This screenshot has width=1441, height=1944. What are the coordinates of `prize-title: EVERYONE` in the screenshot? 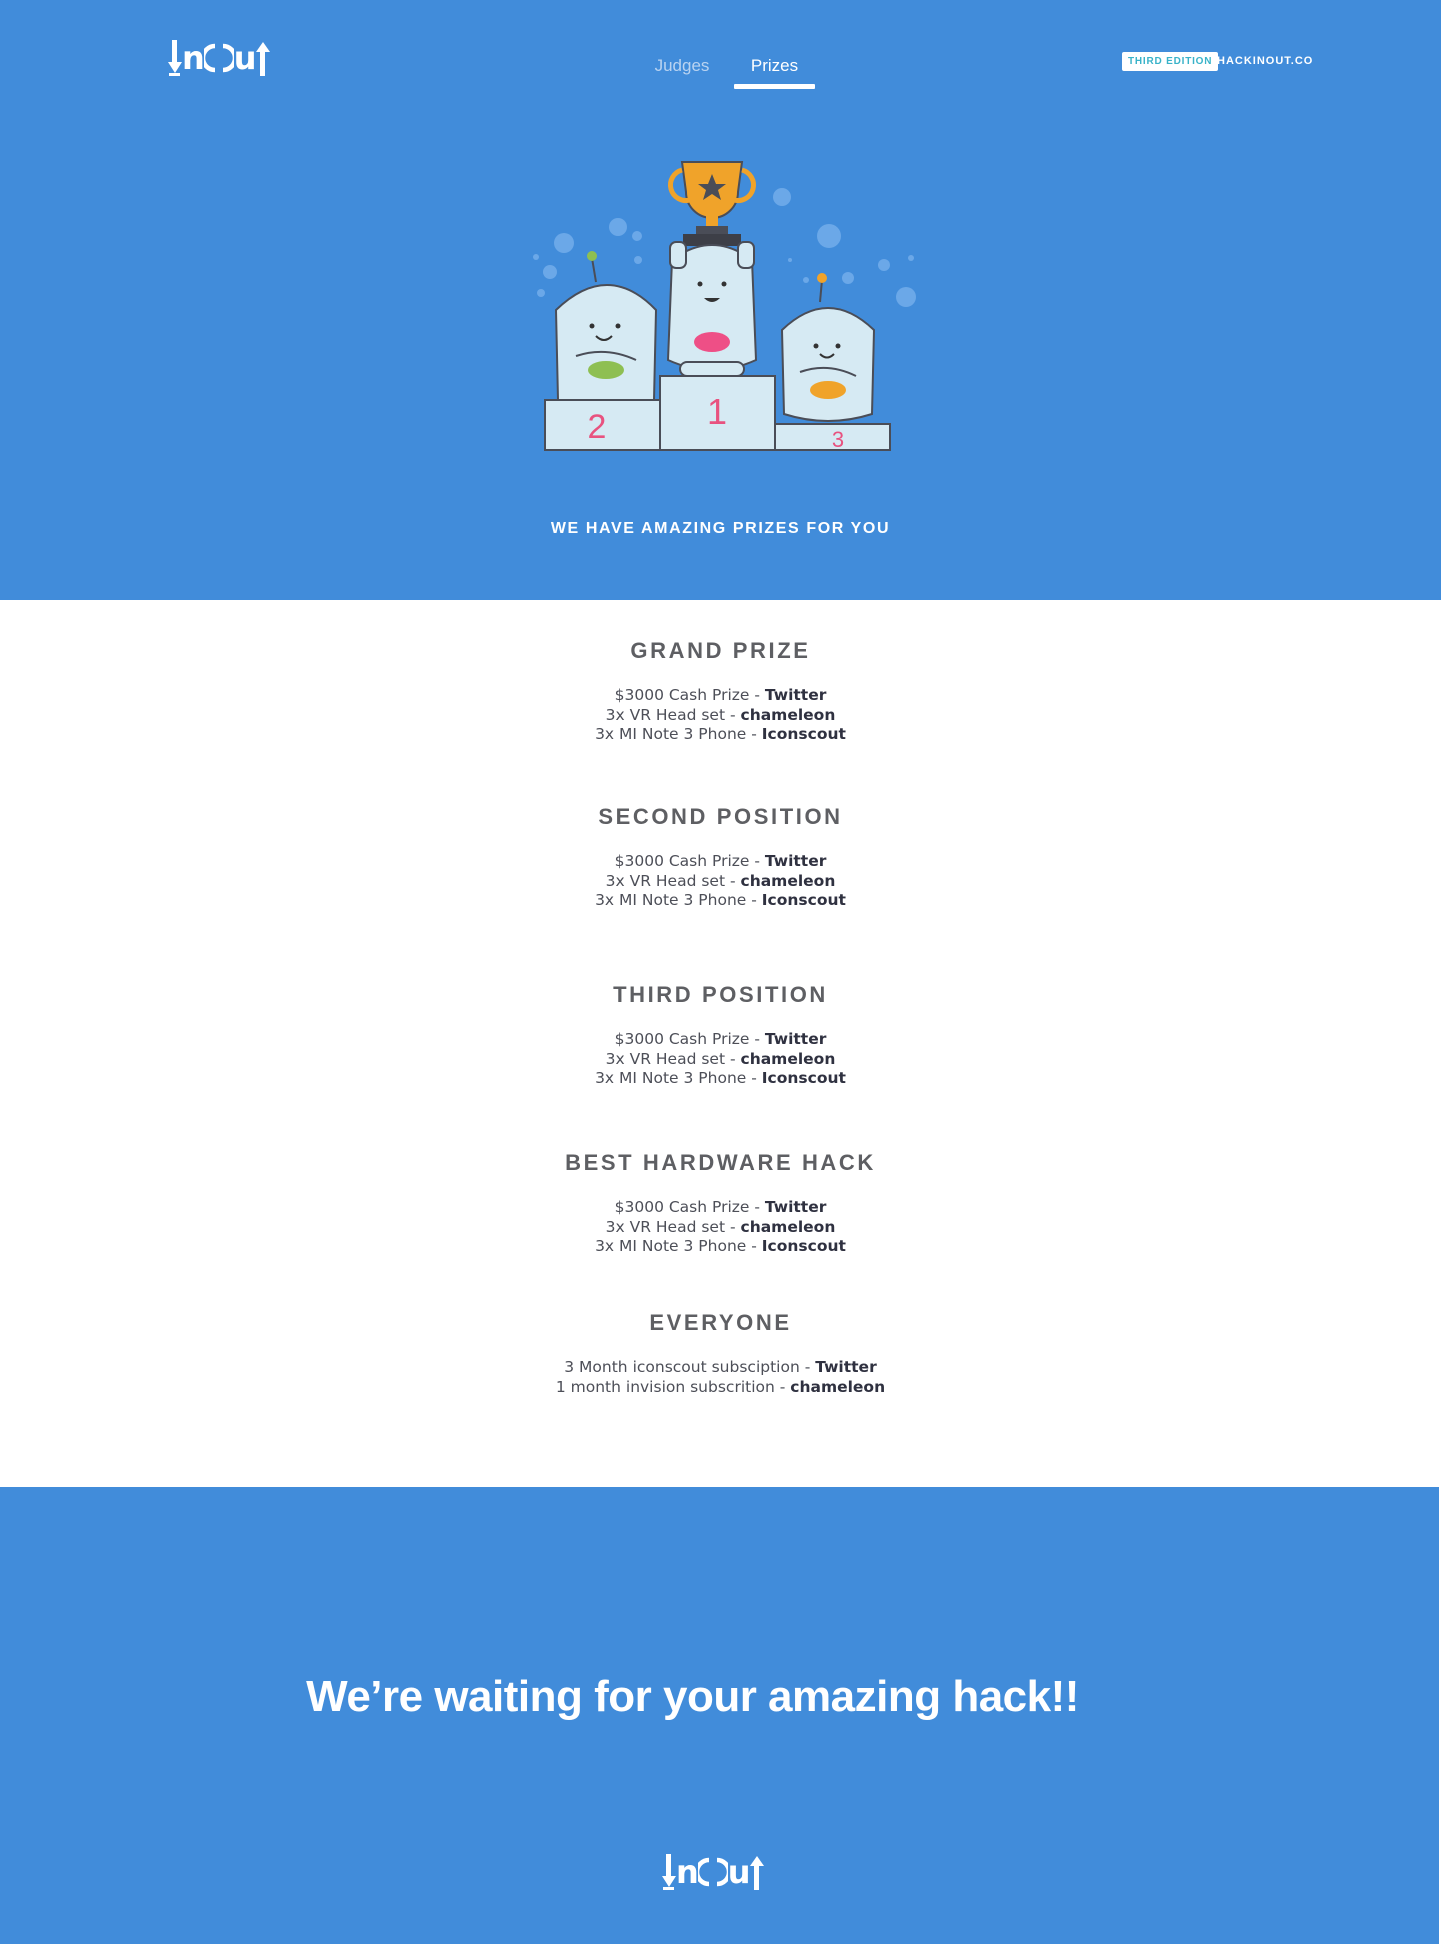 It's located at (720, 1322).